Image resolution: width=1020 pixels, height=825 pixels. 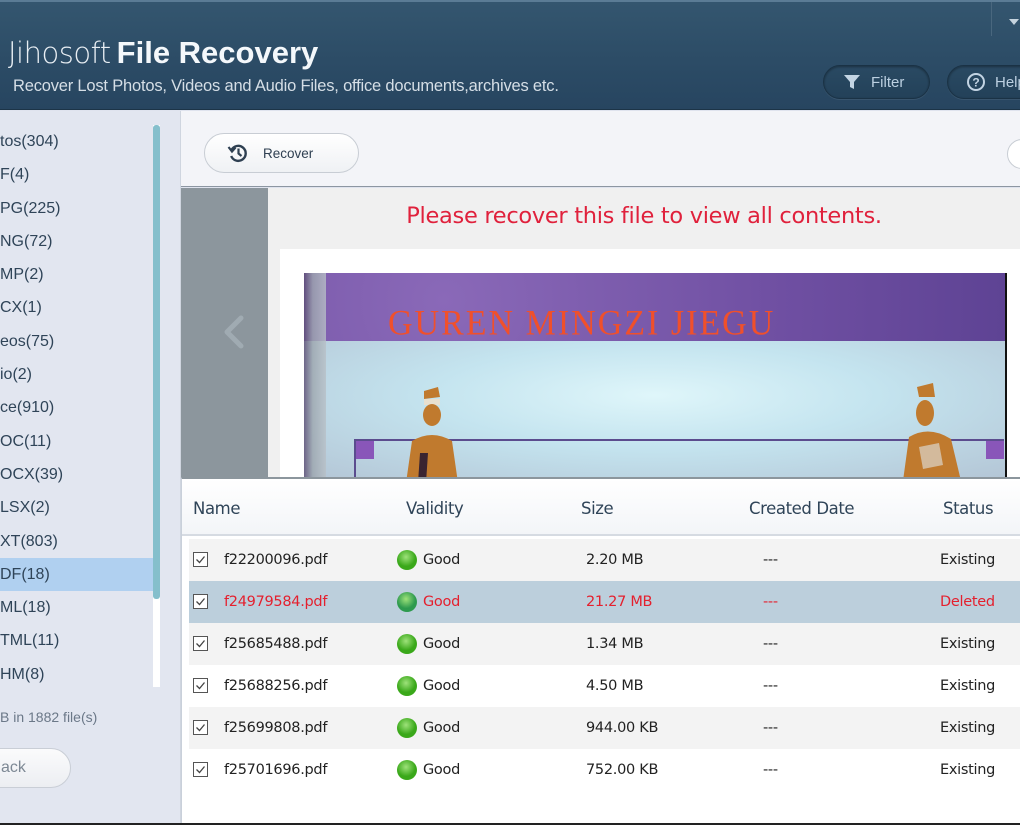 I want to click on funnel-icon, so click(x=852, y=82).